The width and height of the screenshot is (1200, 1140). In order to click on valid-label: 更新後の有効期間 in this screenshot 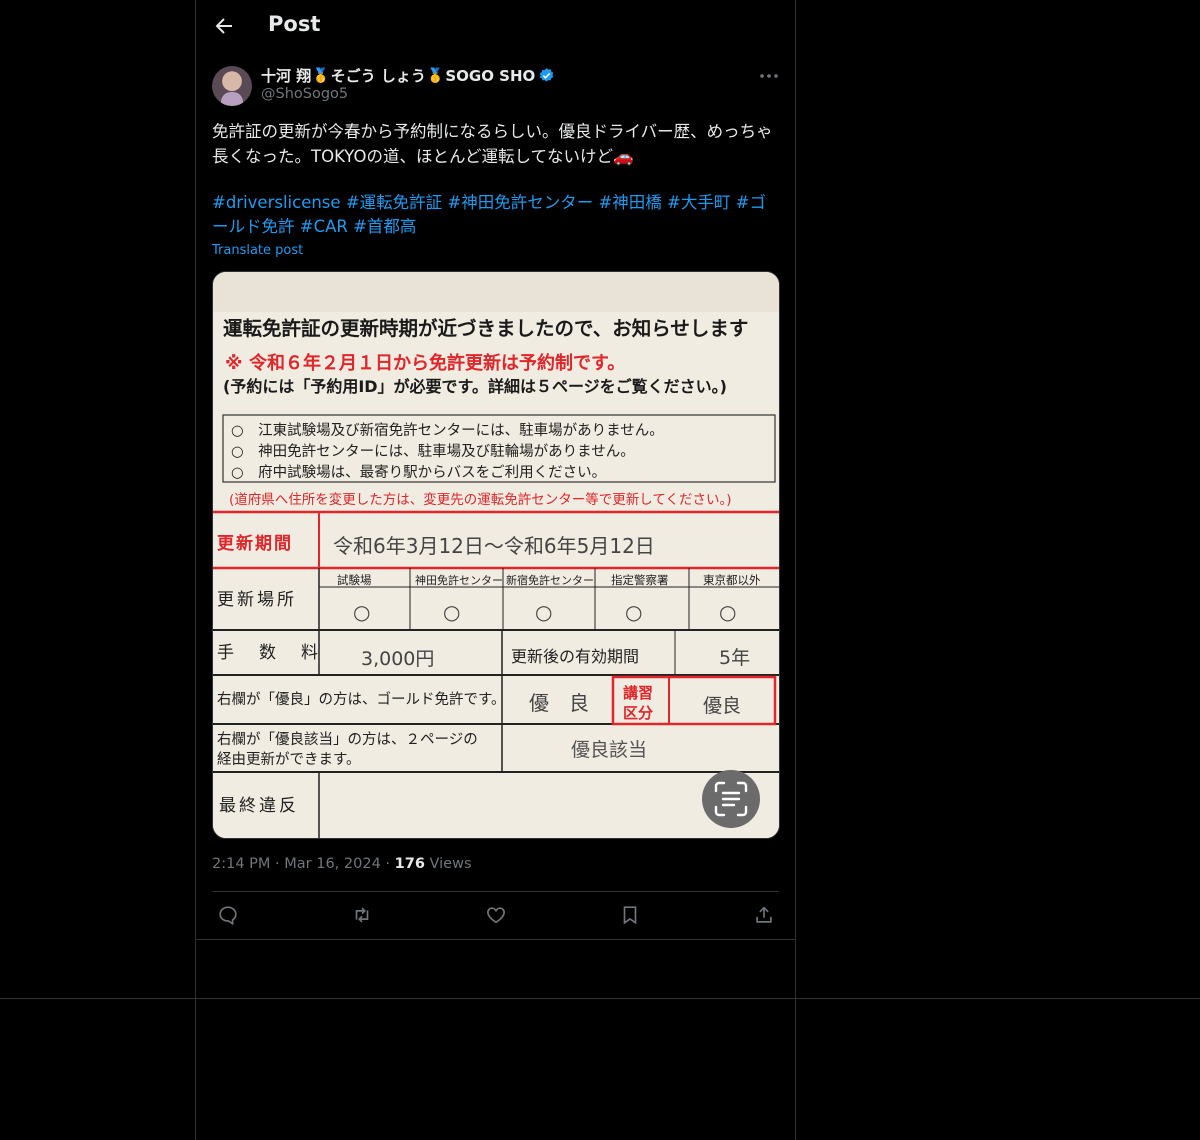, I will do `click(575, 656)`.